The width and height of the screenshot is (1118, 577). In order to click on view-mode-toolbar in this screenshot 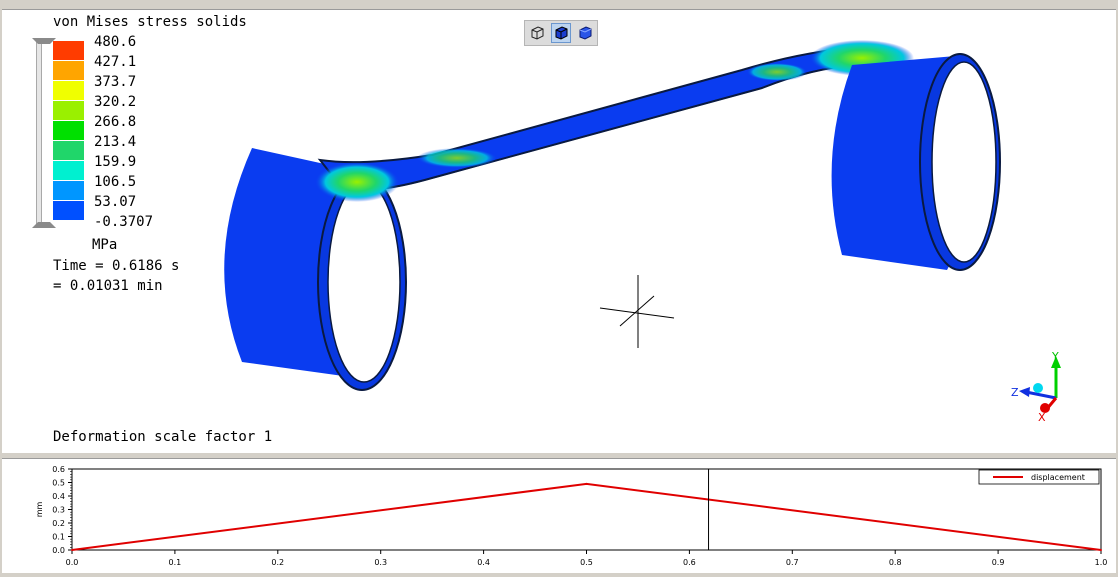, I will do `click(561, 33)`.